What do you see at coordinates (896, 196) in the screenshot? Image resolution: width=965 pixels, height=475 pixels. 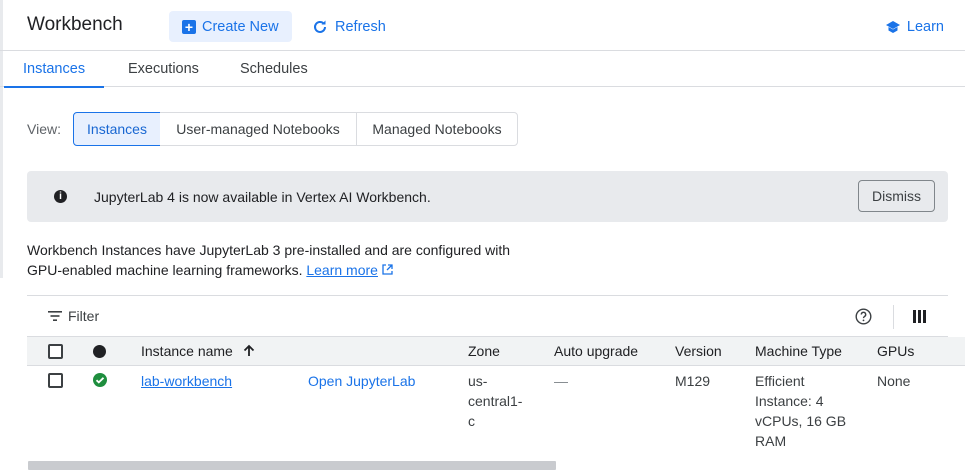 I see `dismiss-button: Dismiss` at bounding box center [896, 196].